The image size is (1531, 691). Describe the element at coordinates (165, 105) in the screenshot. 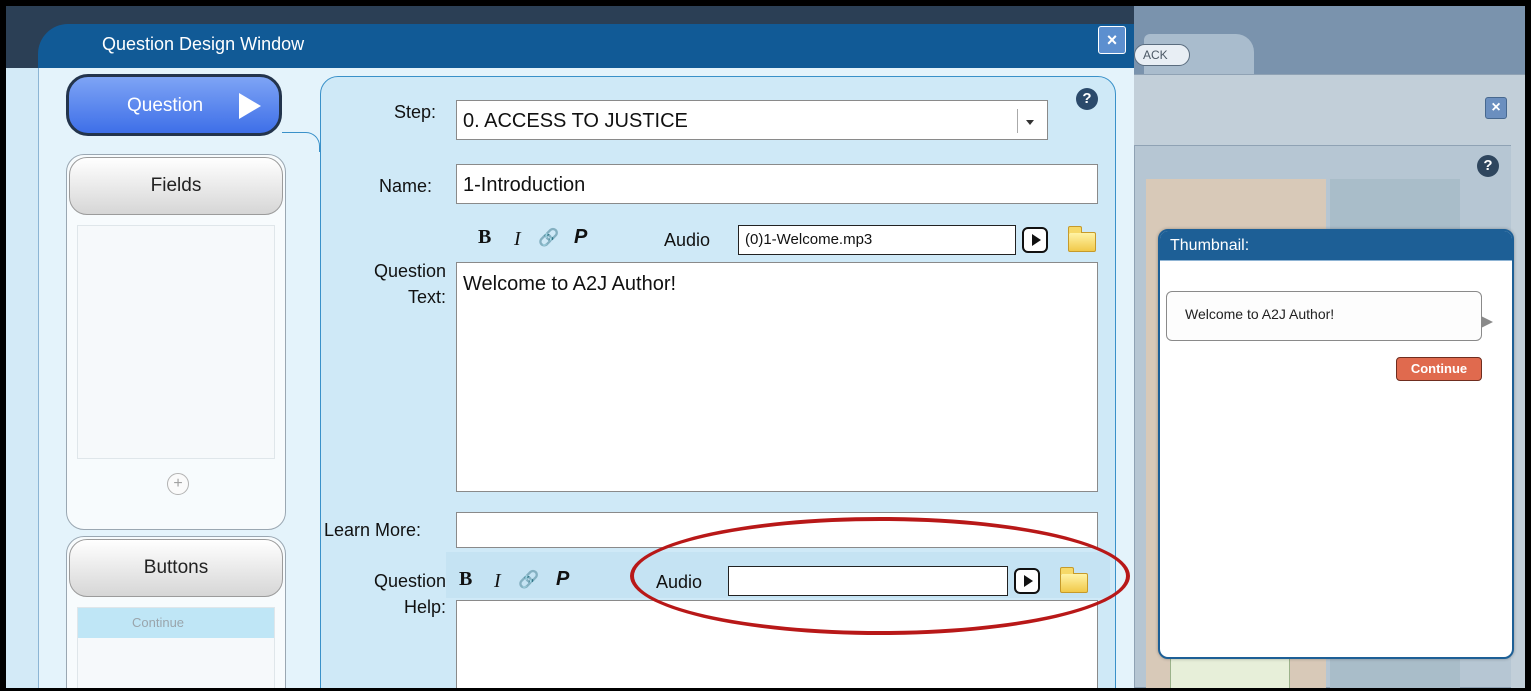

I see `tab-question-label: Question` at that location.